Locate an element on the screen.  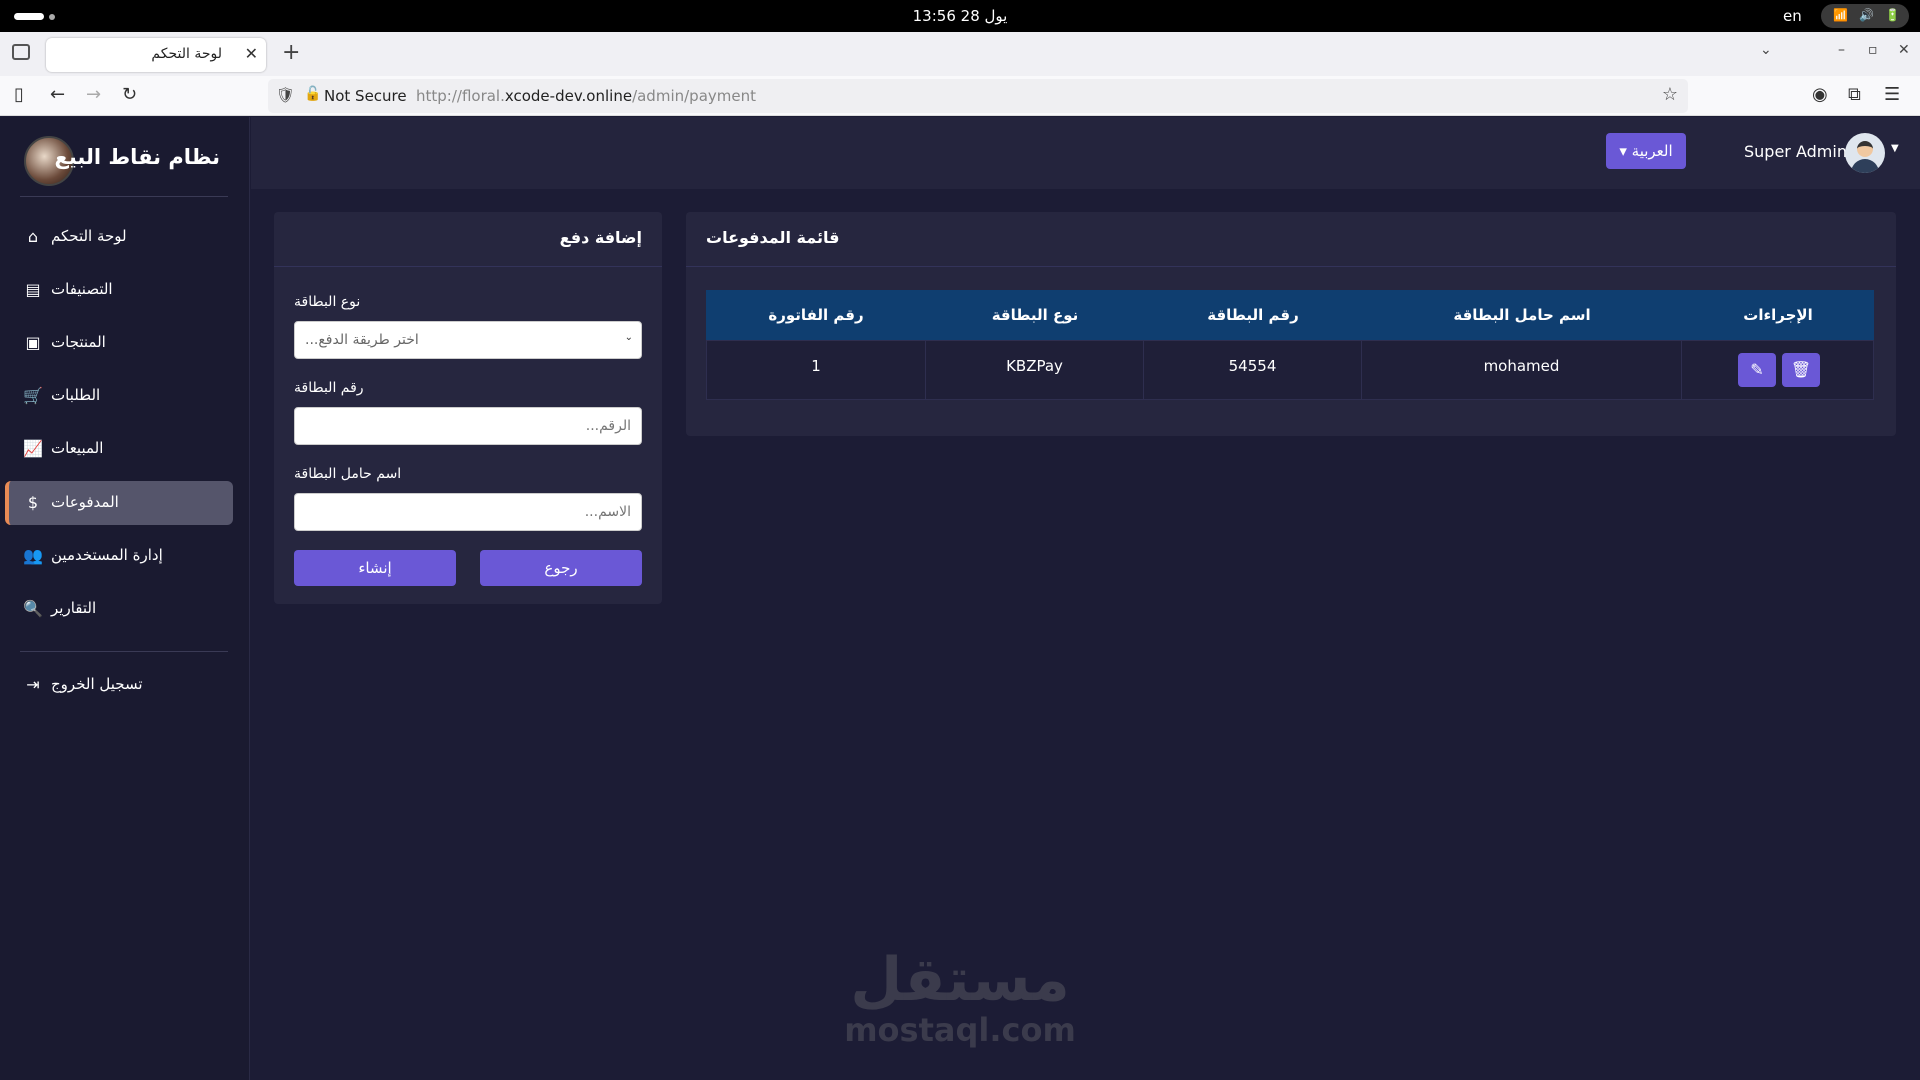
logout-button: ⇥ تسجيل الخروج is located at coordinates (119, 685).